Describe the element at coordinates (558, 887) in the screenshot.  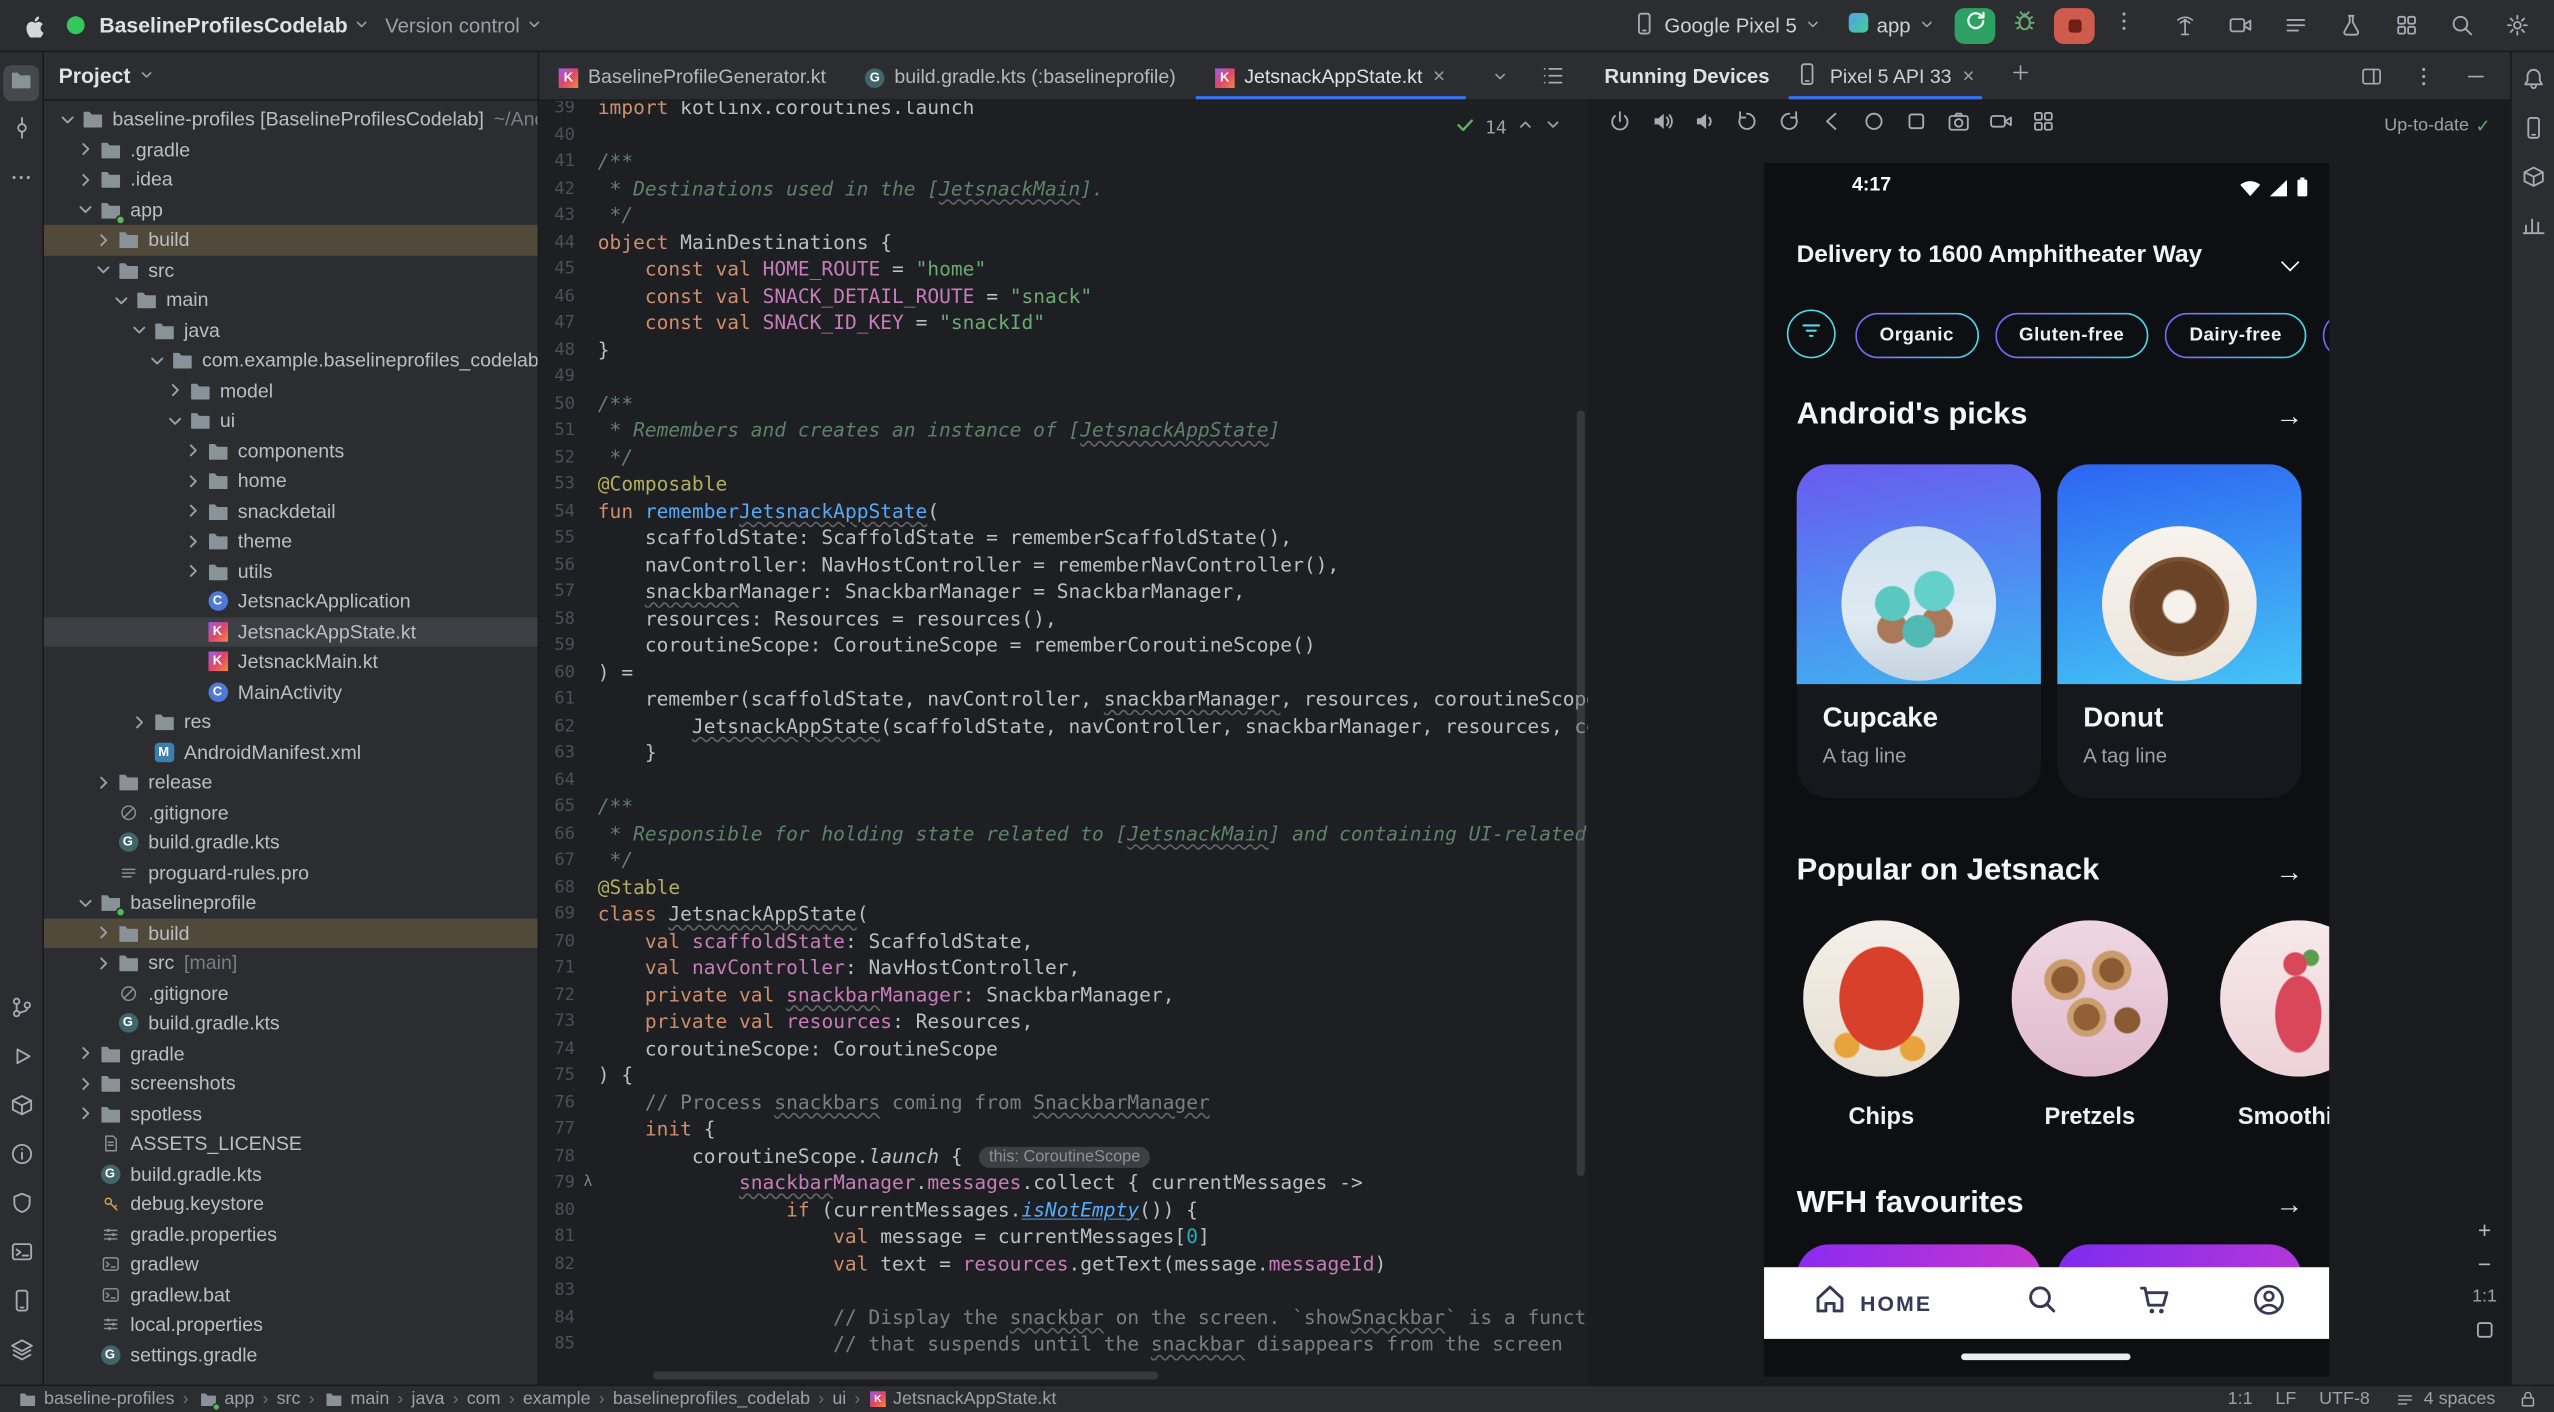
I see `line-number: 68` at that location.